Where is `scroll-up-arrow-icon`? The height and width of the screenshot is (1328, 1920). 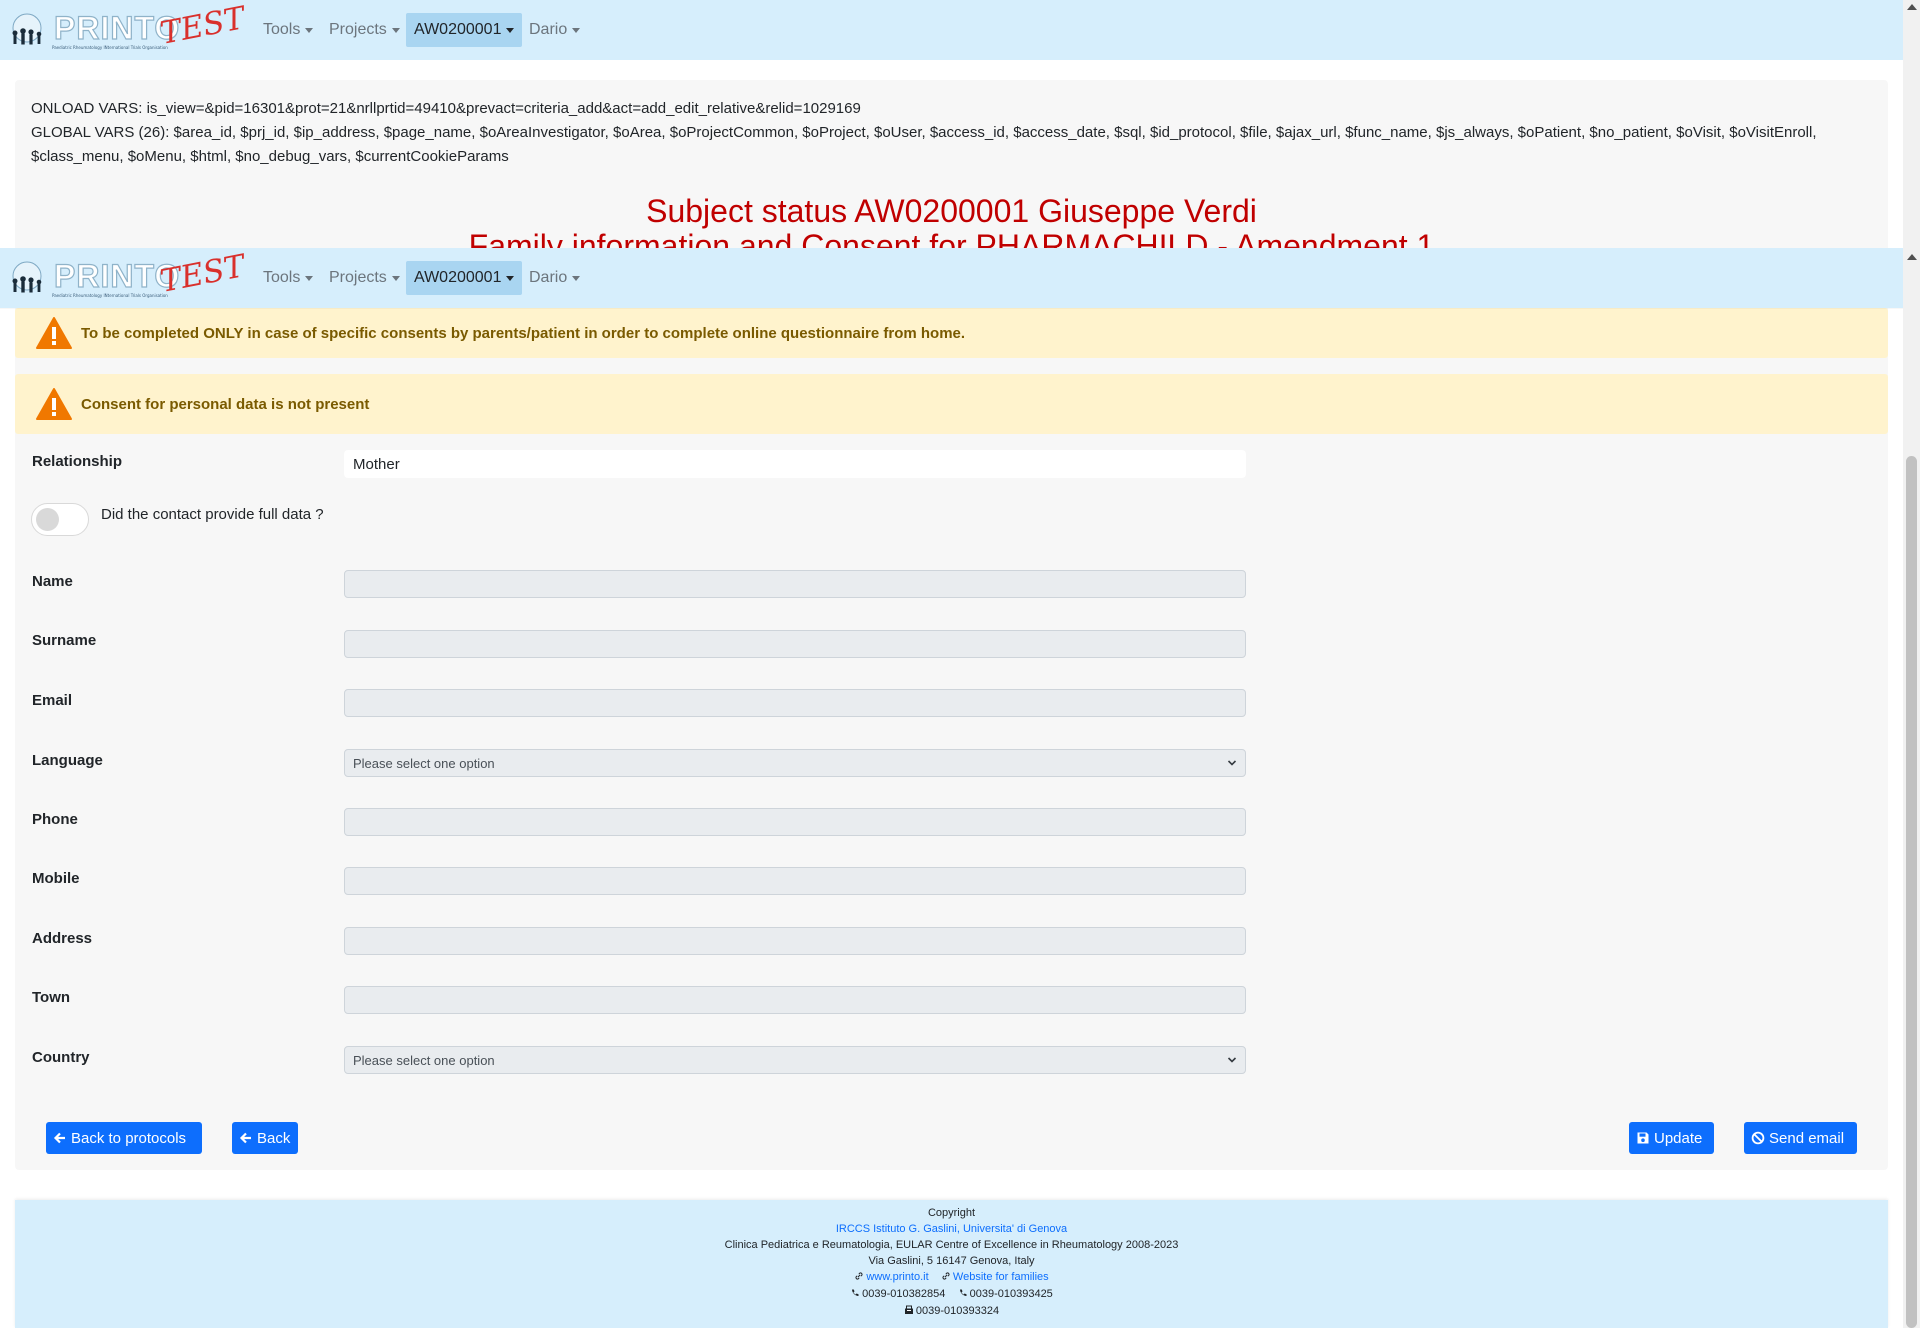
scroll-up-arrow-icon is located at coordinates (1912, 7).